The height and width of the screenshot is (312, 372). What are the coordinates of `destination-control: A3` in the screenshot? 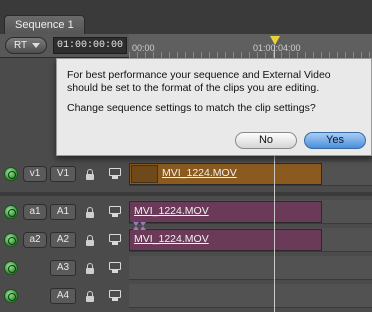 It's located at (63, 268).